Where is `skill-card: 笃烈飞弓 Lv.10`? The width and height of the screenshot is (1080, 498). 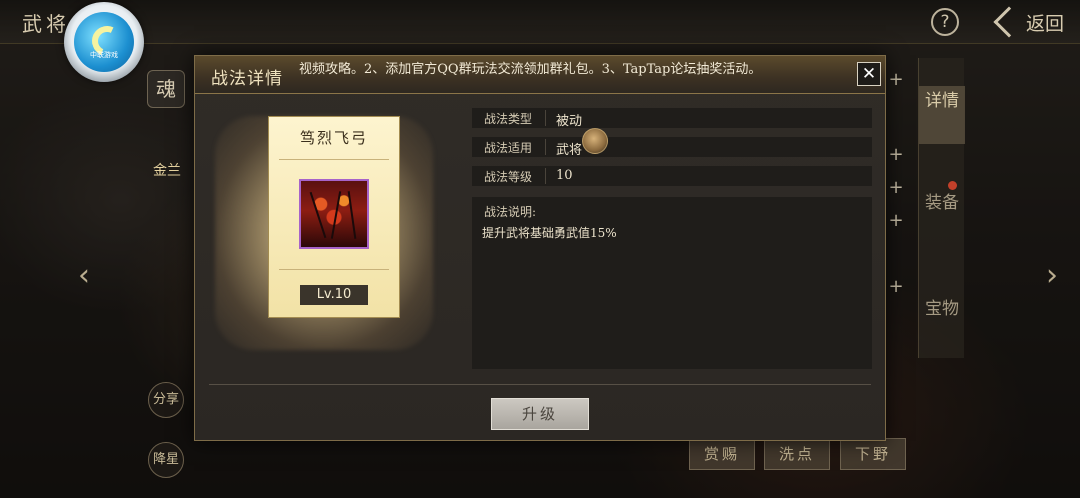
skill-card: 笃烈飞弓 Lv.10 is located at coordinates (334, 217).